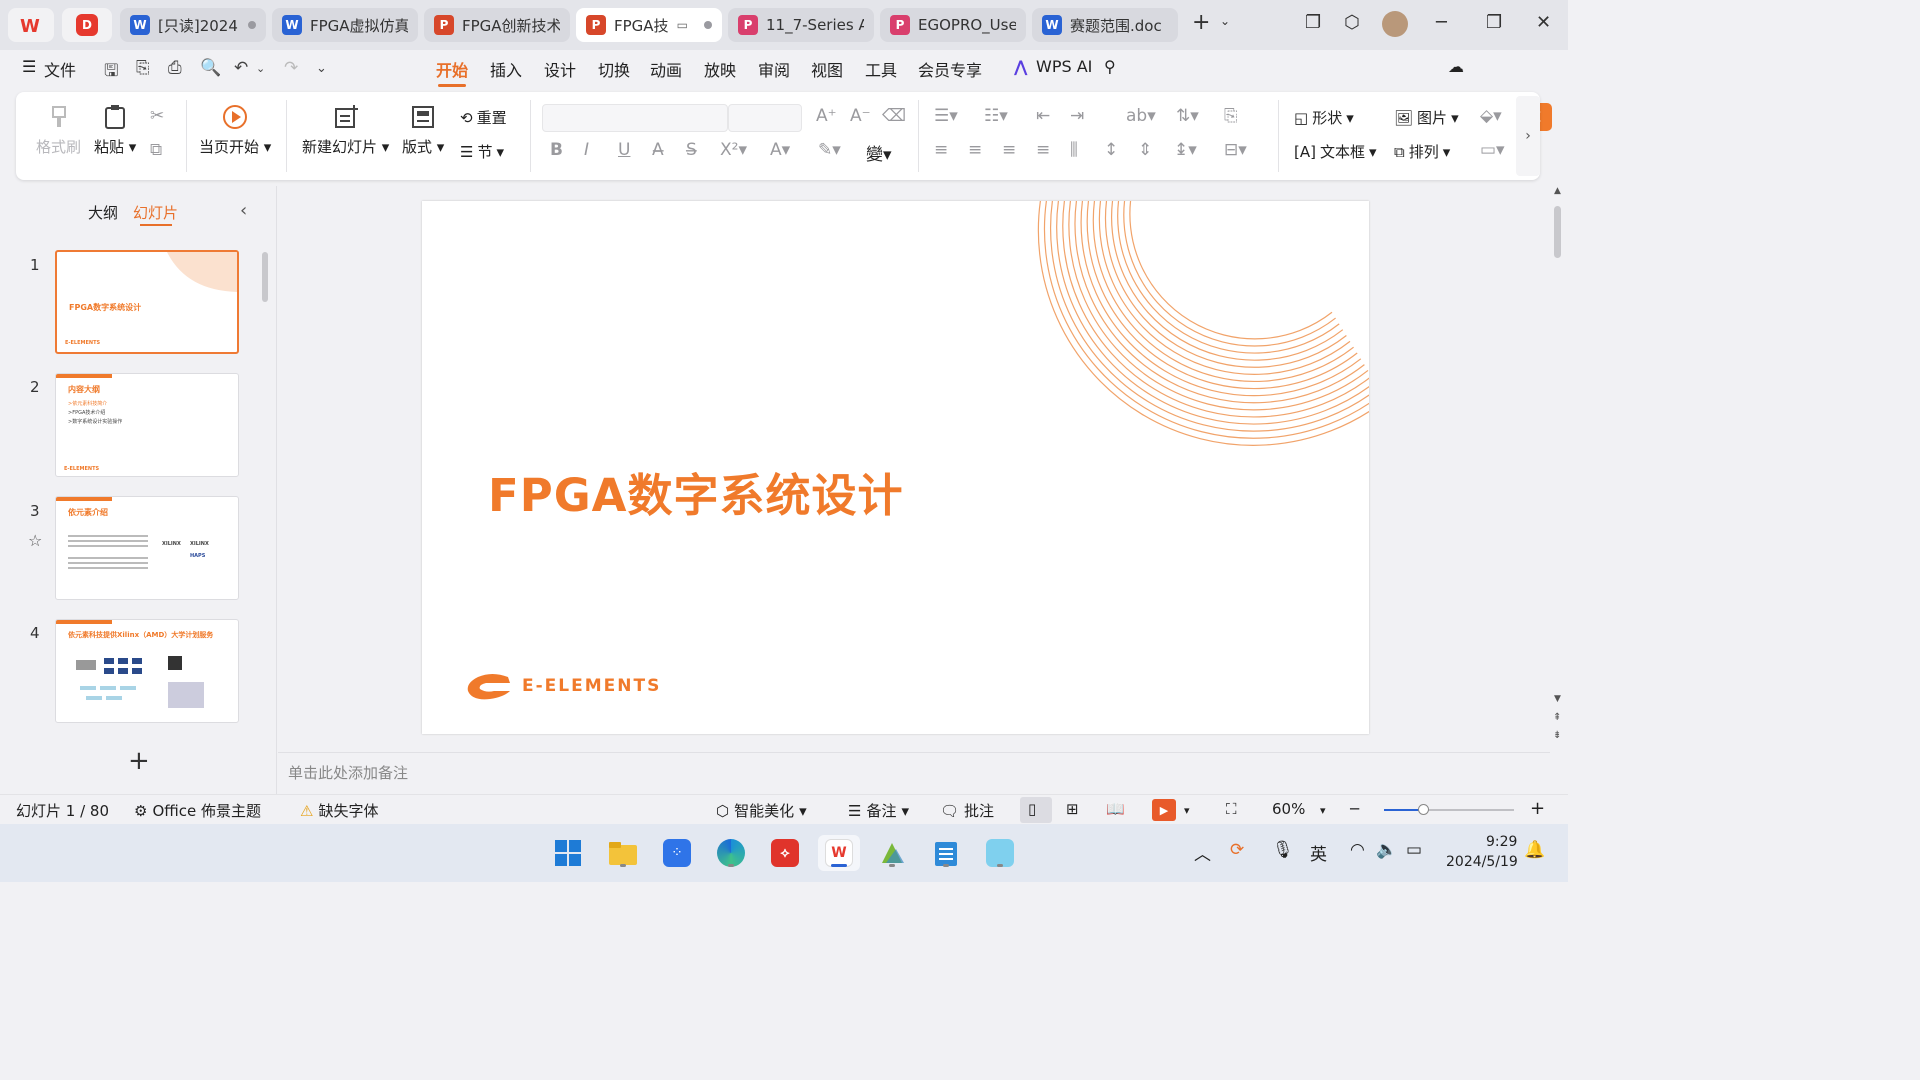 The height and width of the screenshot is (1080, 1920). Describe the element at coordinates (695, 491) in the screenshot. I see `slide-title: FPGA数字系统设计` at that location.